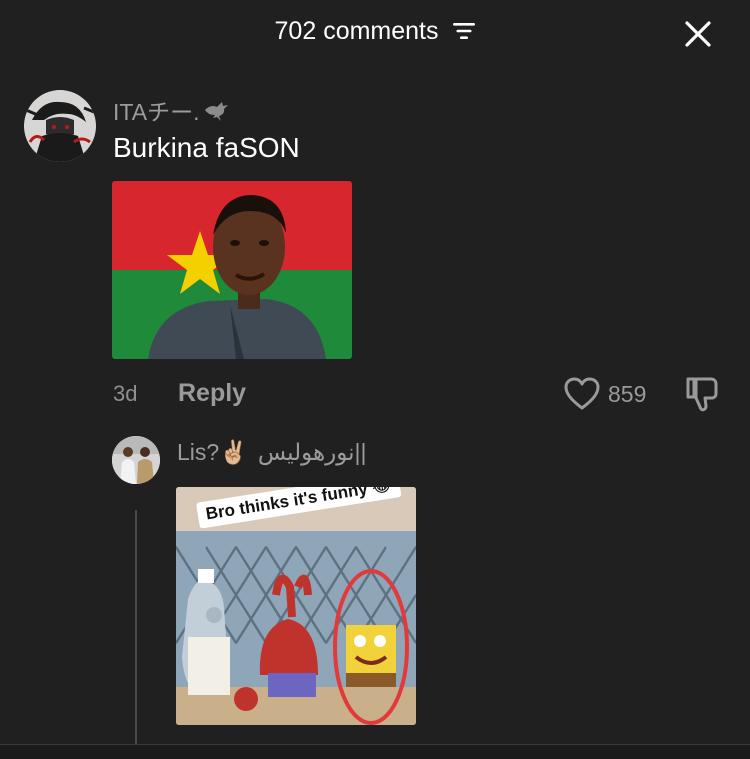 The height and width of the screenshot is (759, 750). I want to click on sort-filter-icon, so click(464, 32).